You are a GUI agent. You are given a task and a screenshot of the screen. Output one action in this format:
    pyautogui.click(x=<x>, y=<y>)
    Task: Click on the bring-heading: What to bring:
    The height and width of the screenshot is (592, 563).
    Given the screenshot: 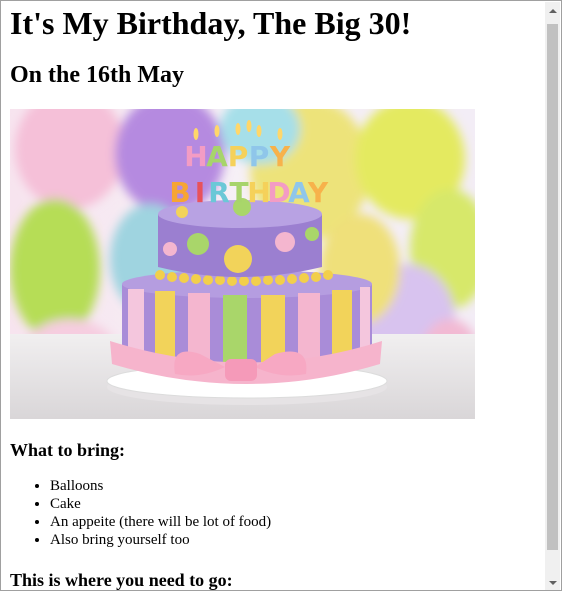 What is the action you would take?
    pyautogui.click(x=68, y=450)
    